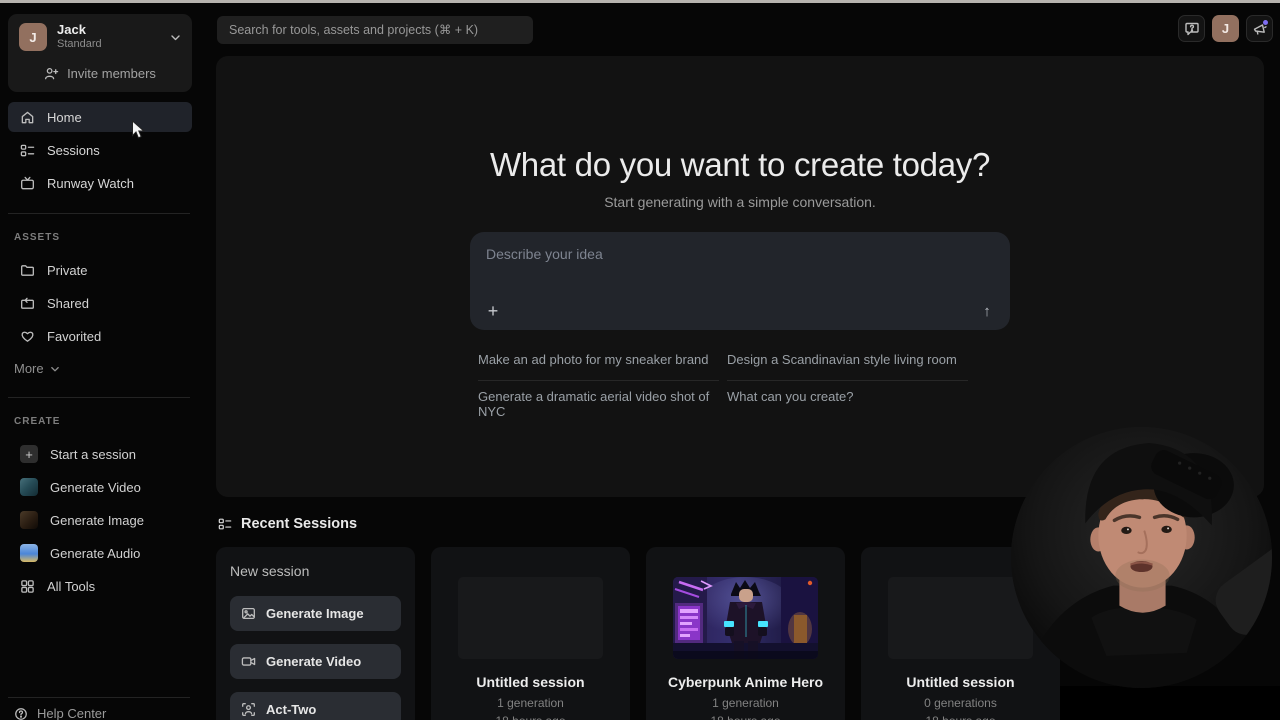  Describe the element at coordinates (1265, 22) in the screenshot. I see `notification-dot` at that location.